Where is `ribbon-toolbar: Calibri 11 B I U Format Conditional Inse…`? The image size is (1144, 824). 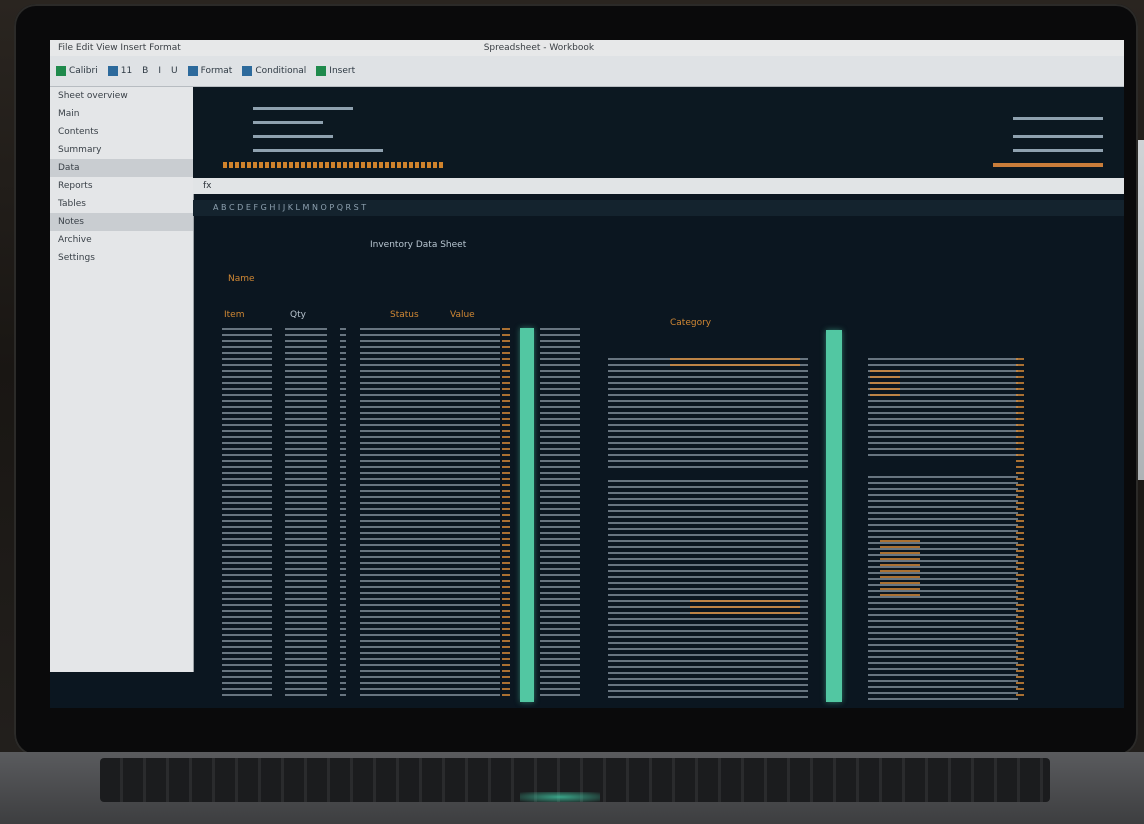
ribbon-toolbar: Calibri 11 B I U Format Conditional Inse… is located at coordinates (587, 71).